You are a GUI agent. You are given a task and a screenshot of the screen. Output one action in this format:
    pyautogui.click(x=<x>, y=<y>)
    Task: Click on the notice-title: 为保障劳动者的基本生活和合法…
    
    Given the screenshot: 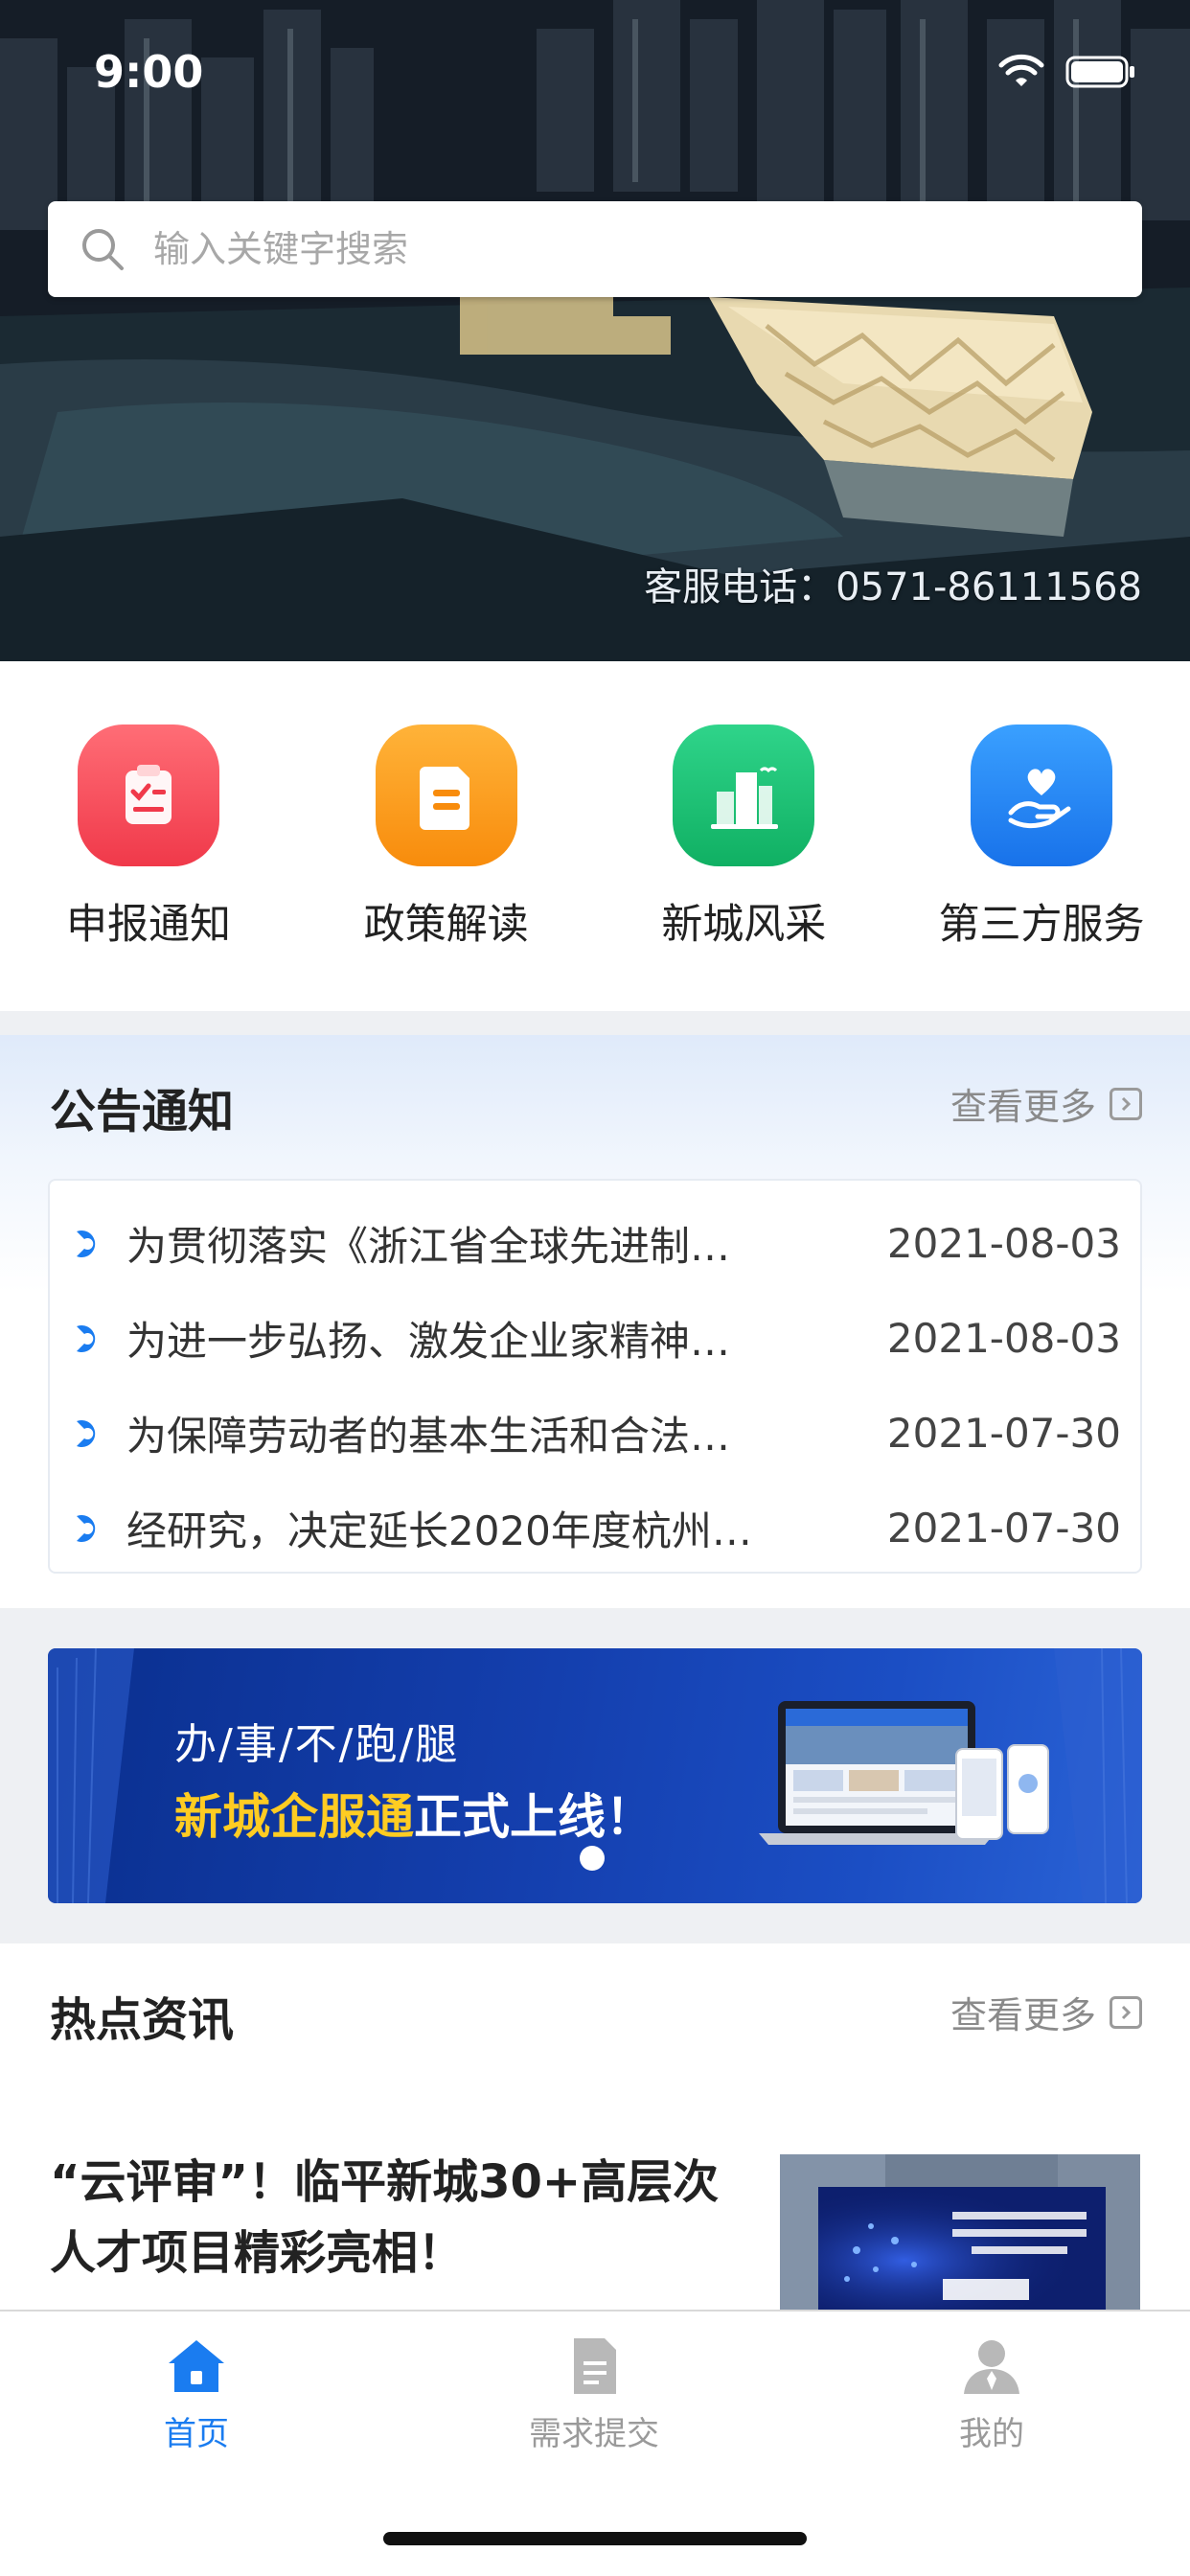 What is the action you would take?
    pyautogui.click(x=429, y=1436)
    